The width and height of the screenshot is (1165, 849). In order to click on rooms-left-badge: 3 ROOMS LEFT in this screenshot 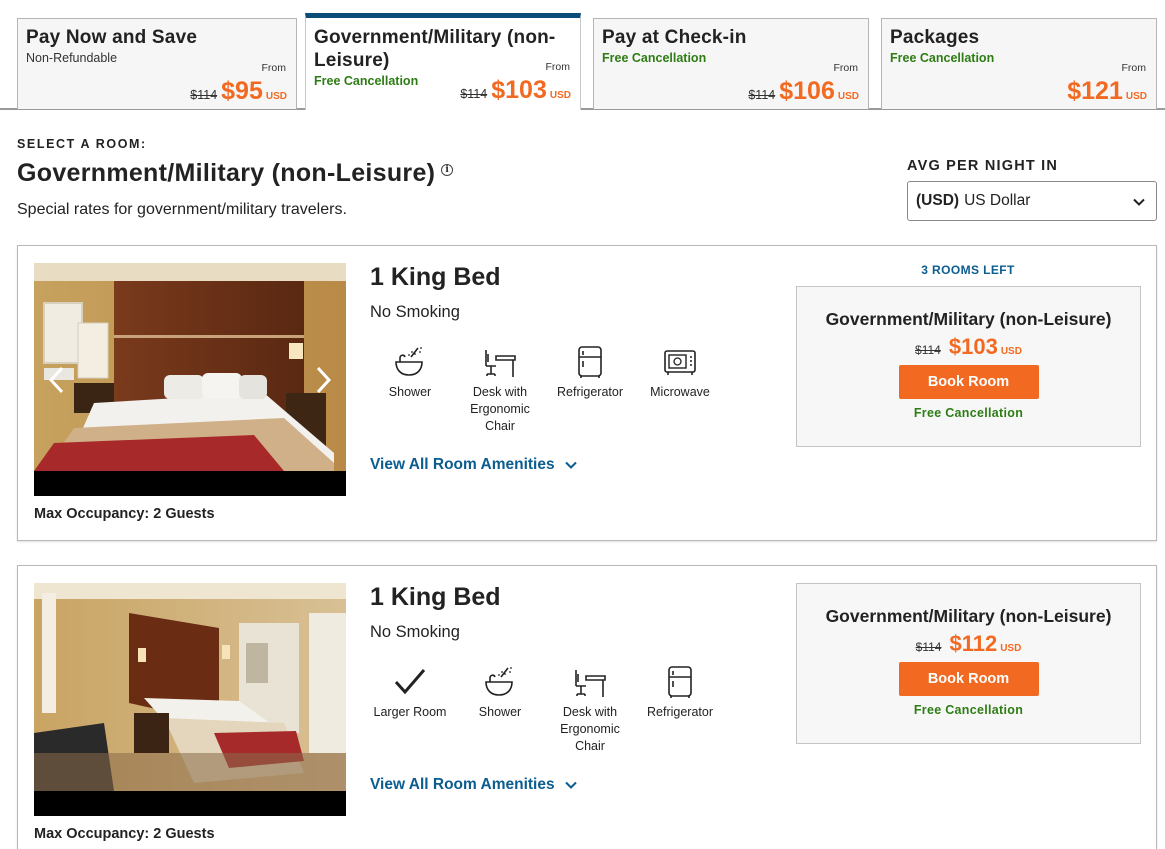, I will do `click(968, 270)`.